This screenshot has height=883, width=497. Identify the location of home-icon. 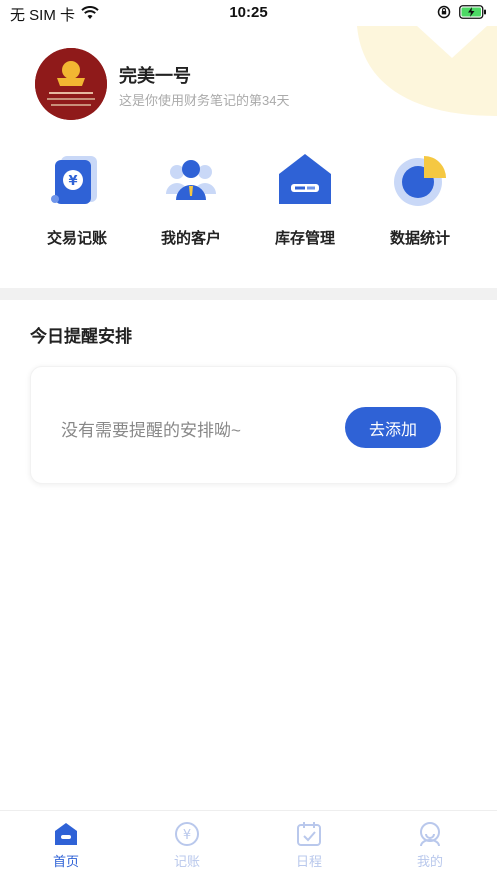
(66, 834).